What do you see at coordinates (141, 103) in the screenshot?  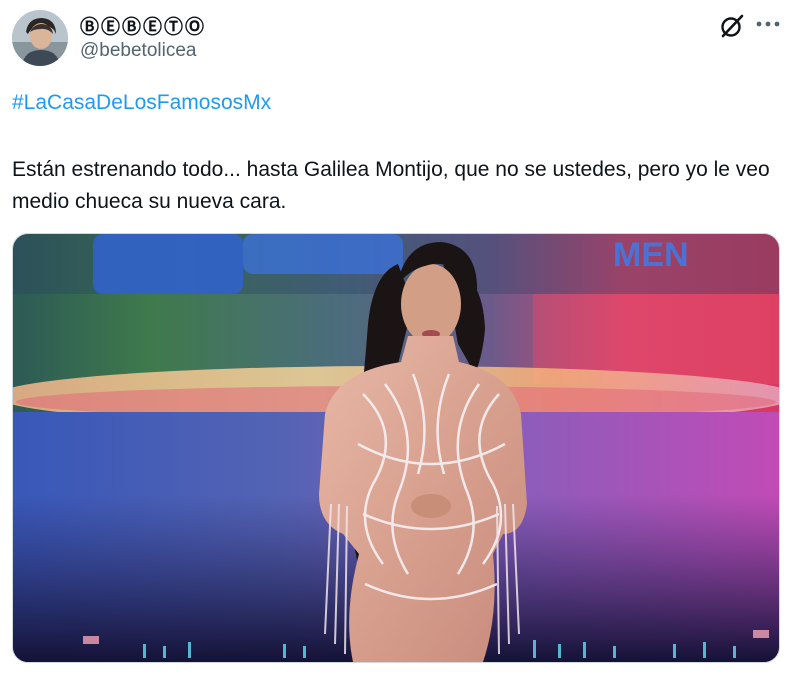 I see `hashtag-link: #LaCasaDeLosFamososMx` at bounding box center [141, 103].